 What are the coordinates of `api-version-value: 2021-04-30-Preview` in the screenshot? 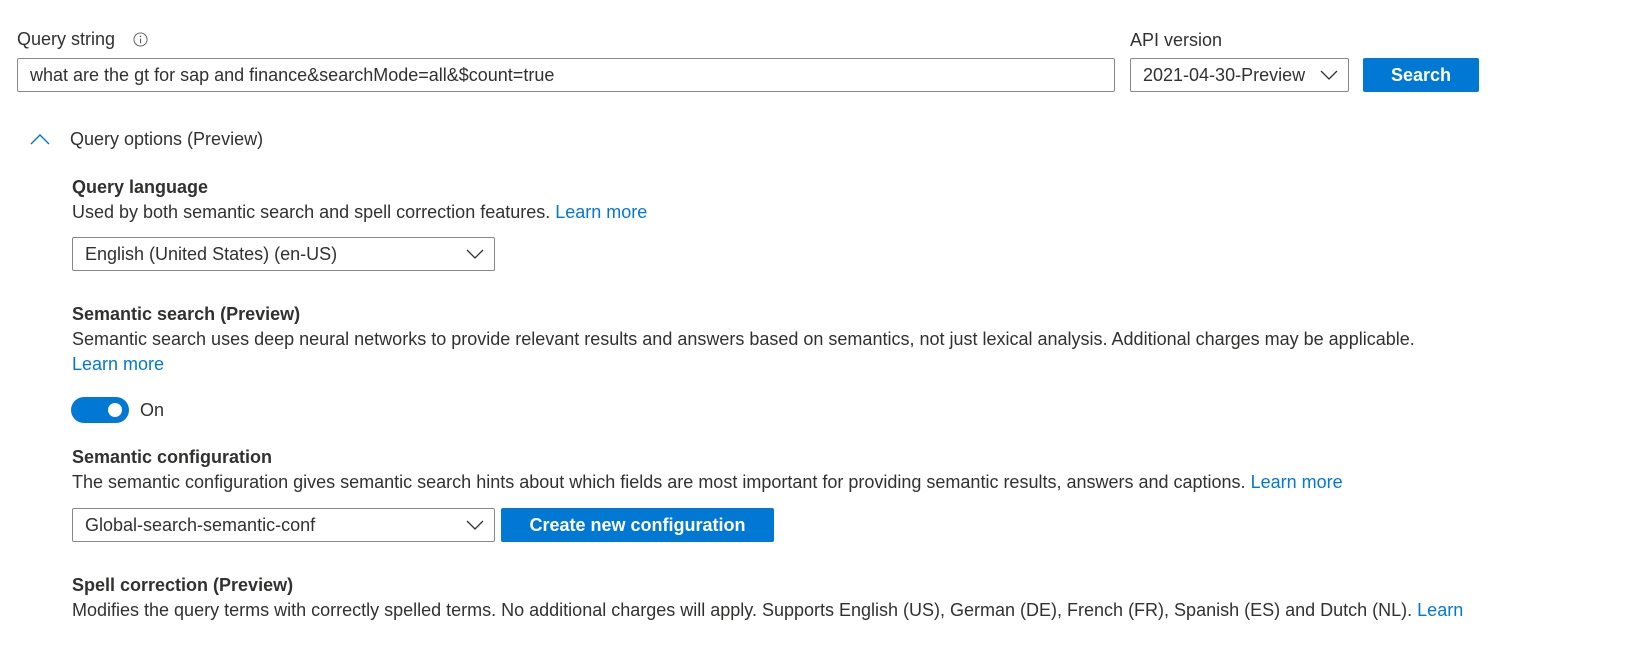 It's located at (1224, 75).